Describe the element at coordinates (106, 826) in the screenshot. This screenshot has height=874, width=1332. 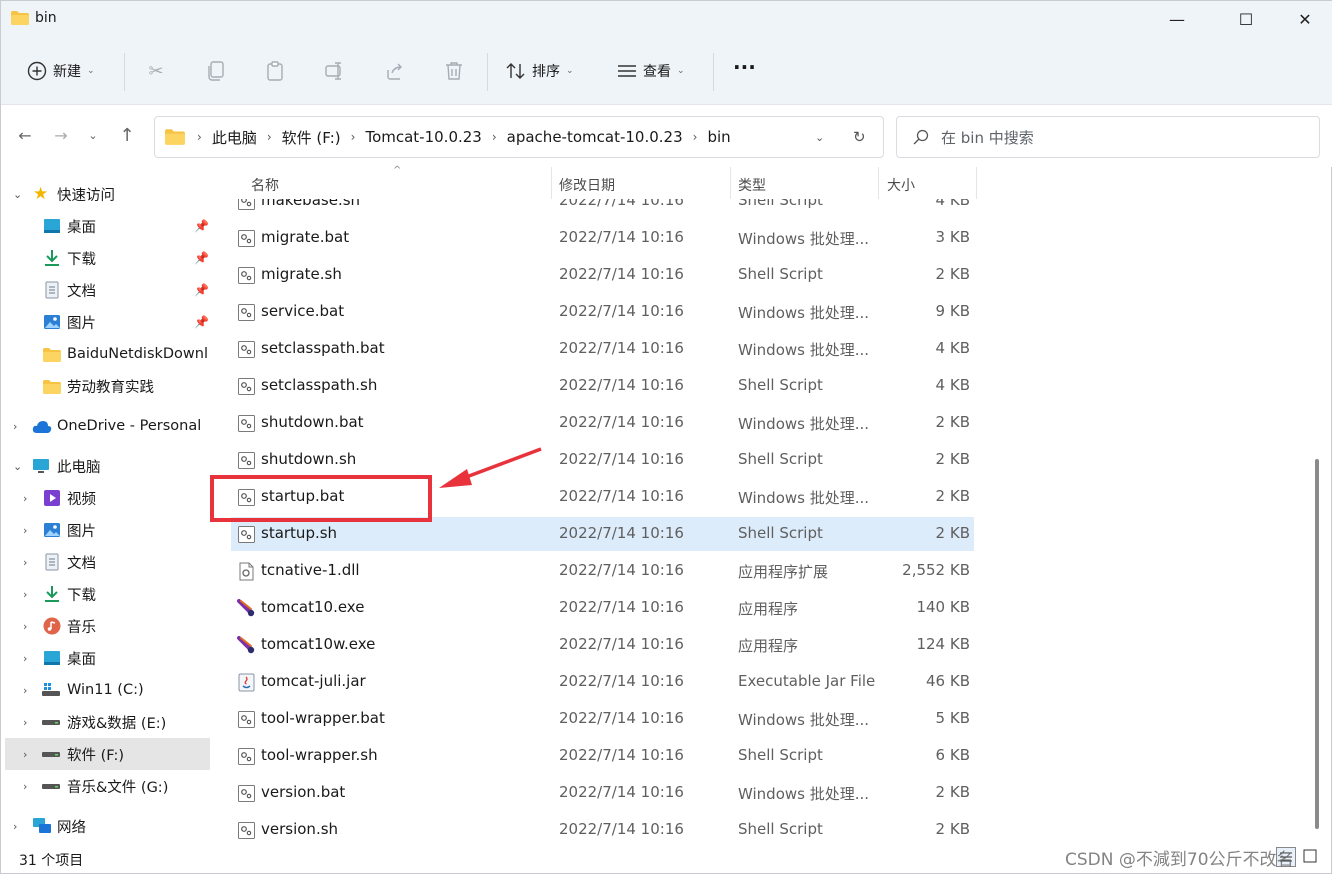
I see `nav-network: › 网络` at that location.